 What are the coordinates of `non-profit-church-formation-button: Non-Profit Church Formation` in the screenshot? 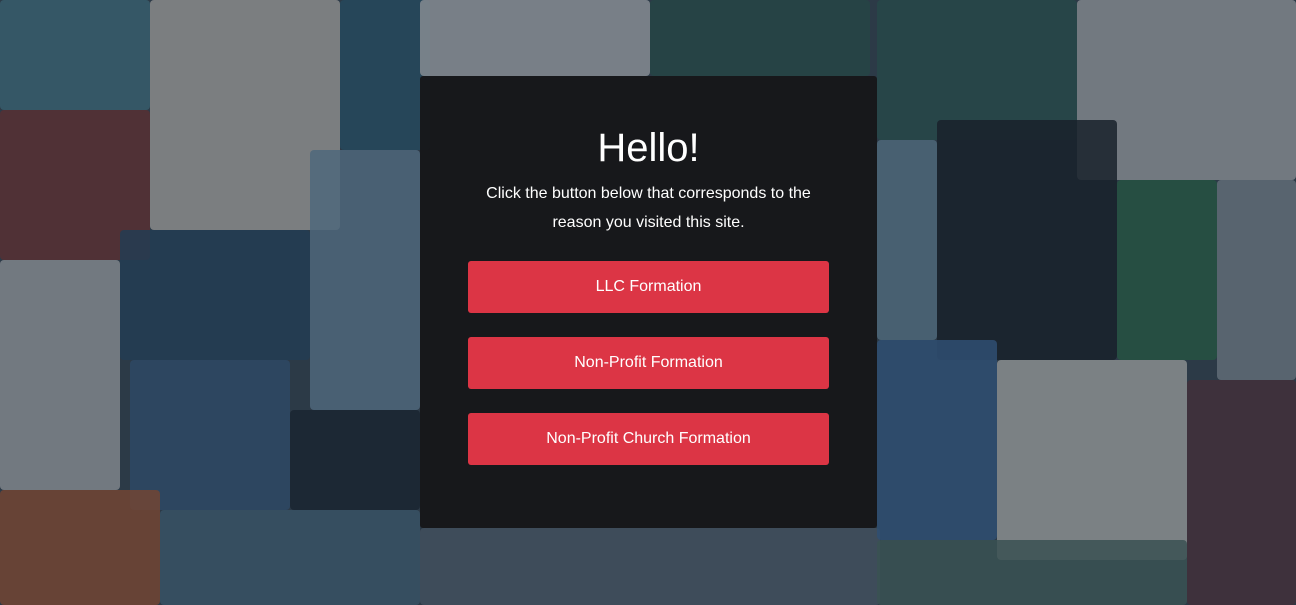 It's located at (648, 439).